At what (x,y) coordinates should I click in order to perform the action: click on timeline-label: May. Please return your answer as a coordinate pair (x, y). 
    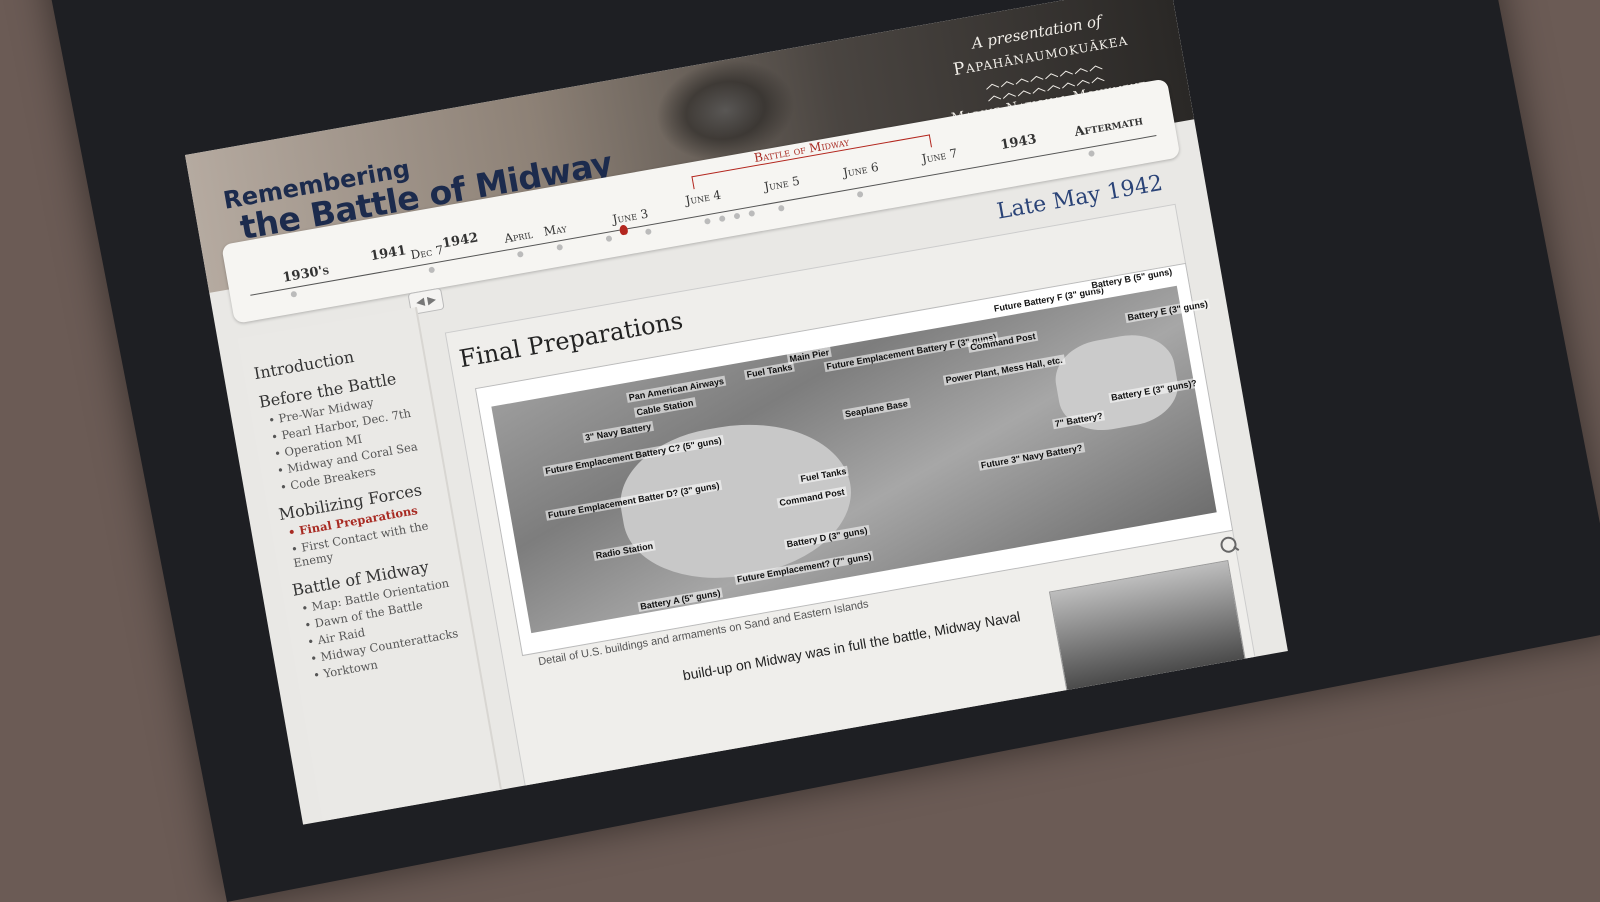
    Looking at the image, I should click on (555, 230).